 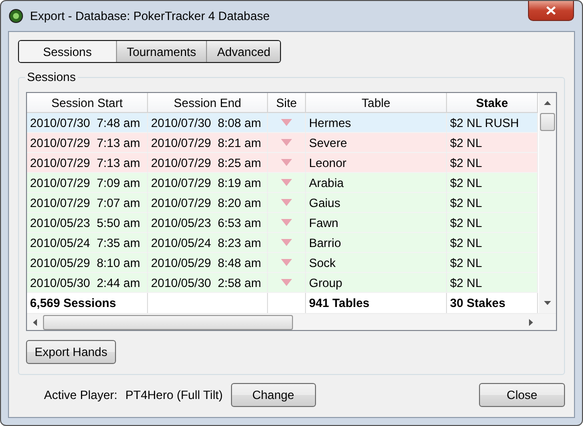 I want to click on table-cell: 2010/05/24 8:23 am, so click(x=208, y=243).